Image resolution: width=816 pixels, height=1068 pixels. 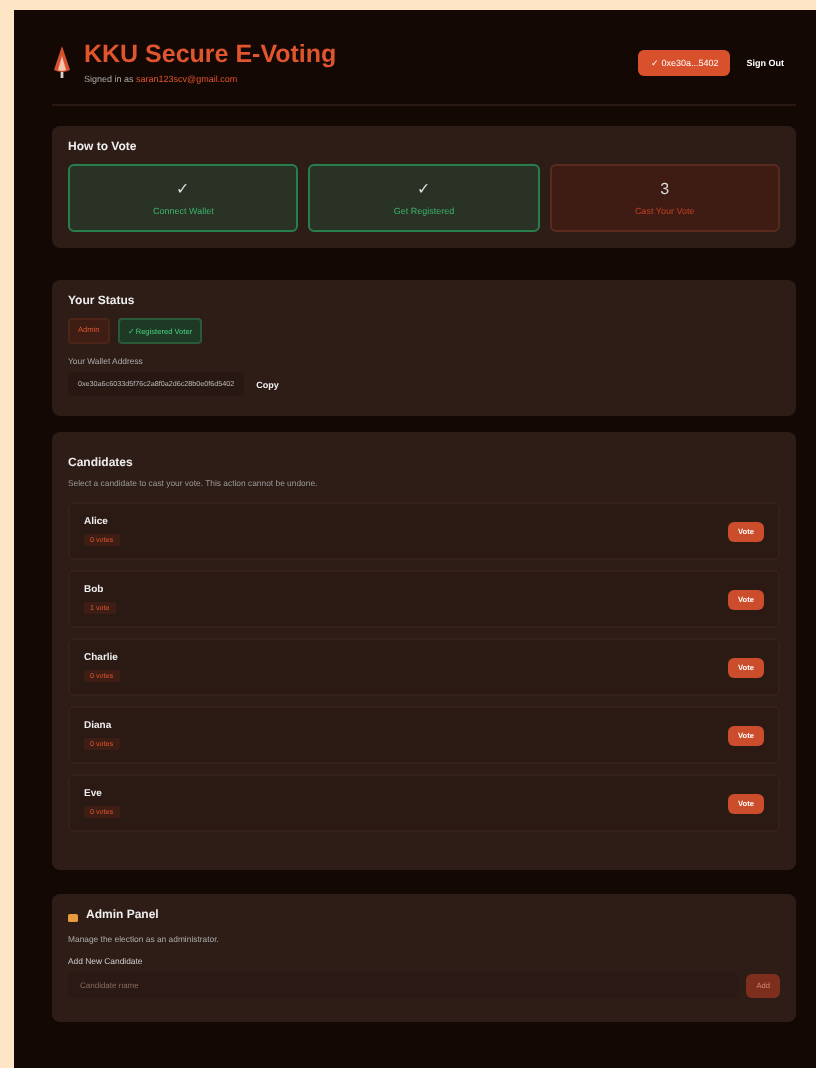 I want to click on flame-icon, so click(x=62, y=62).